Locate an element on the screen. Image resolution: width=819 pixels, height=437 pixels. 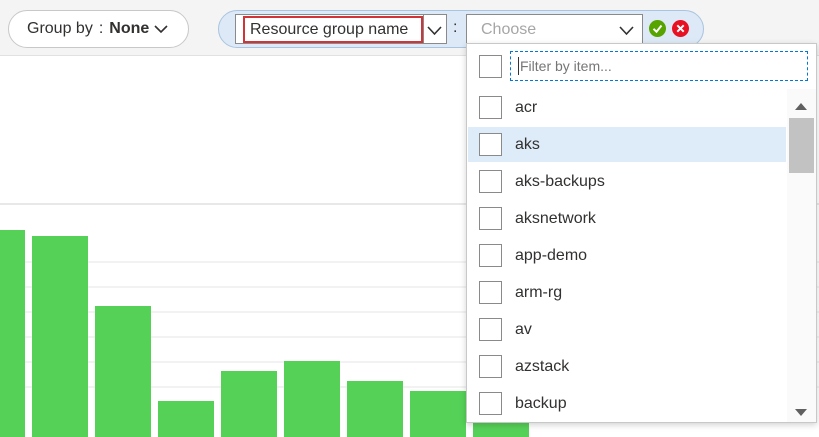
select-all-checkbox is located at coordinates (490, 66).